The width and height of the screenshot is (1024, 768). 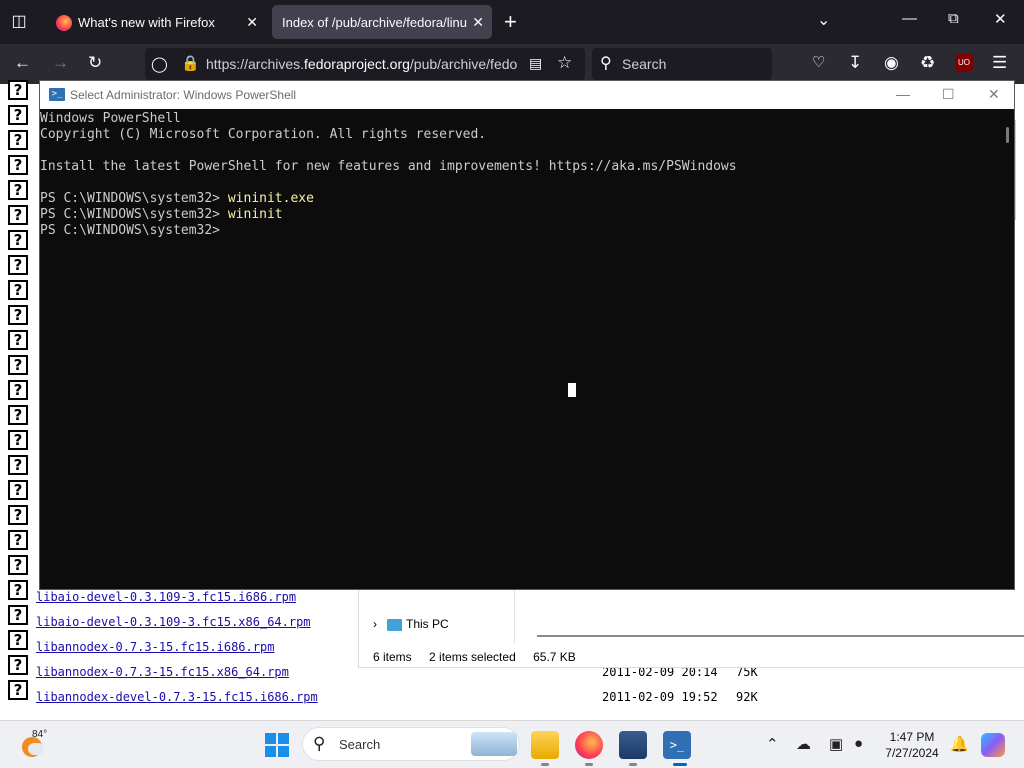 What do you see at coordinates (644, 64) in the screenshot?
I see `search-placeholder: Search` at bounding box center [644, 64].